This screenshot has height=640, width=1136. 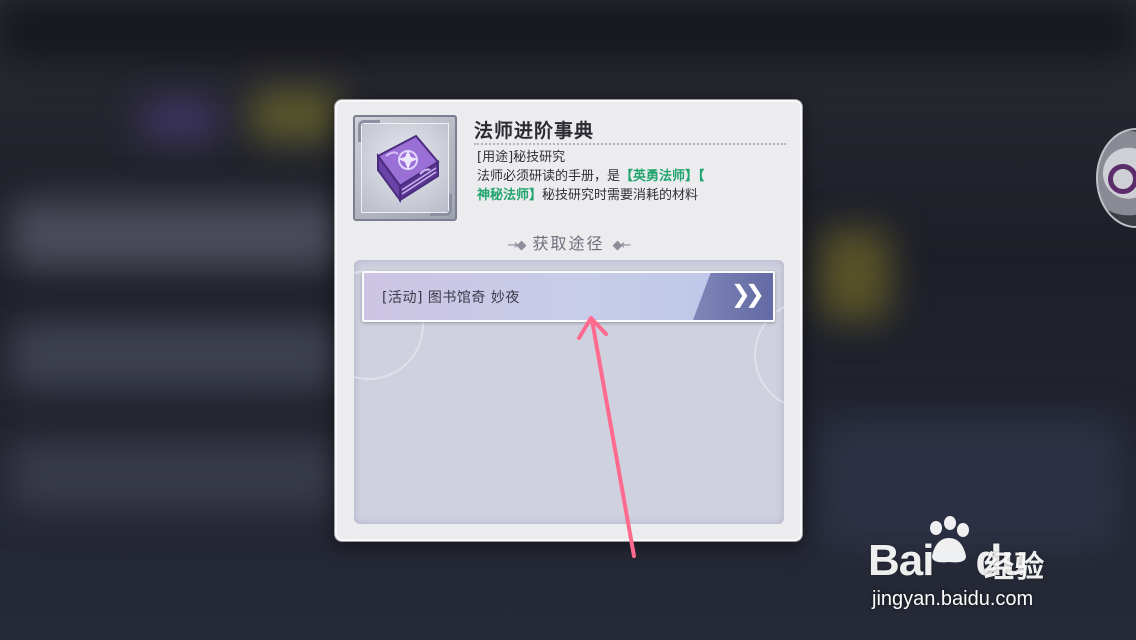 I want to click on desc-prefix: 法师必须研读的手册，是, so click(x=549, y=176).